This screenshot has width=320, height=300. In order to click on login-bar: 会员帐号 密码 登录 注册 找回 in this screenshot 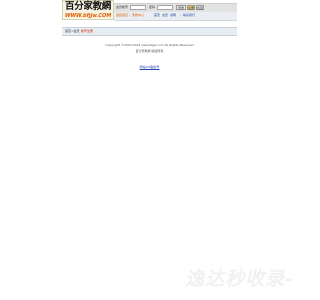, I will do `click(175, 7)`.